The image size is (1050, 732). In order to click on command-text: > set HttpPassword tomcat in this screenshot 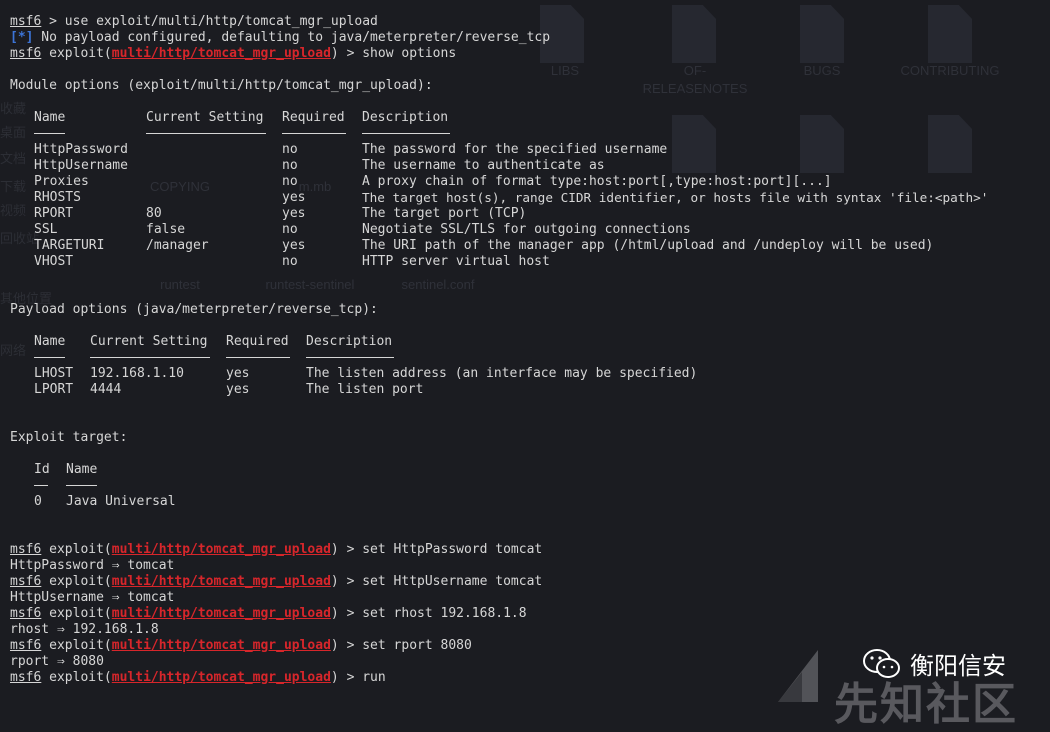, I will do `click(440, 549)`.